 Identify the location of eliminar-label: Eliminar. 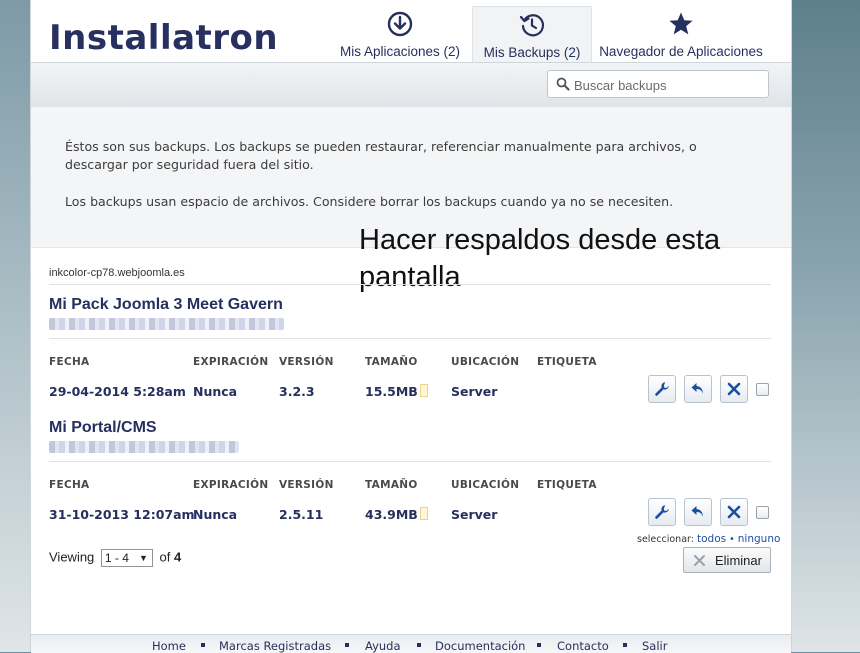
(738, 560).